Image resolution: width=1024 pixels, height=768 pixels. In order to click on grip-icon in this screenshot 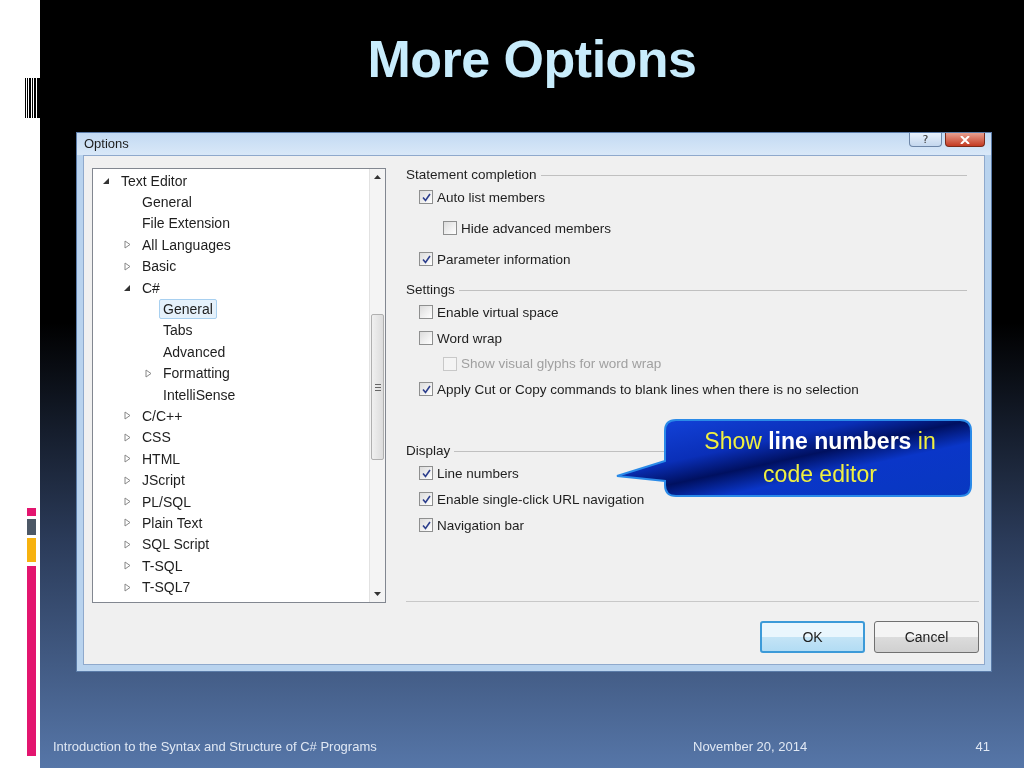, I will do `click(377, 387)`.